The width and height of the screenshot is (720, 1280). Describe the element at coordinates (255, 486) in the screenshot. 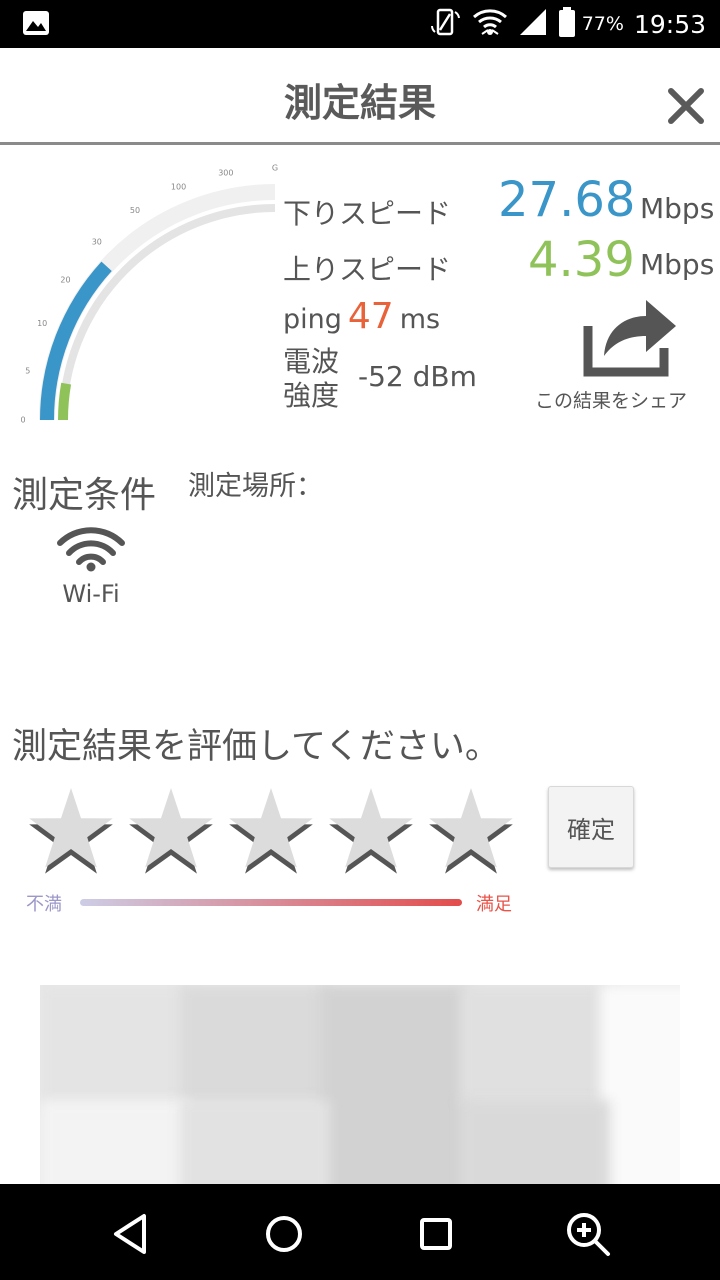

I see `location-label: 測定場所：` at that location.